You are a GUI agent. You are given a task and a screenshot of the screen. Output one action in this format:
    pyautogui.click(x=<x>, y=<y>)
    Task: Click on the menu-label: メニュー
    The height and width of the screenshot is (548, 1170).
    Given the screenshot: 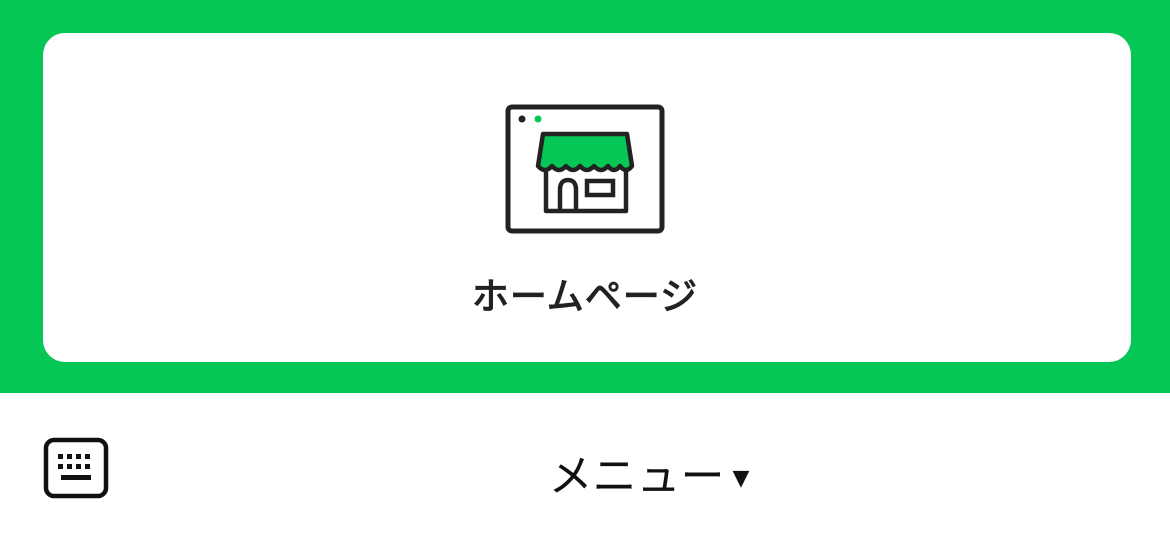 What is the action you would take?
    pyautogui.click(x=636, y=476)
    